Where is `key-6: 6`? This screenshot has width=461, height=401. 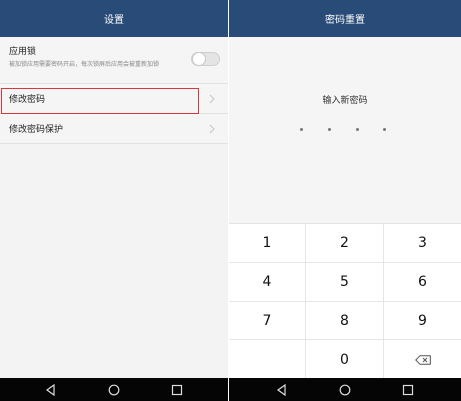
key-6: 6 is located at coordinates (422, 282).